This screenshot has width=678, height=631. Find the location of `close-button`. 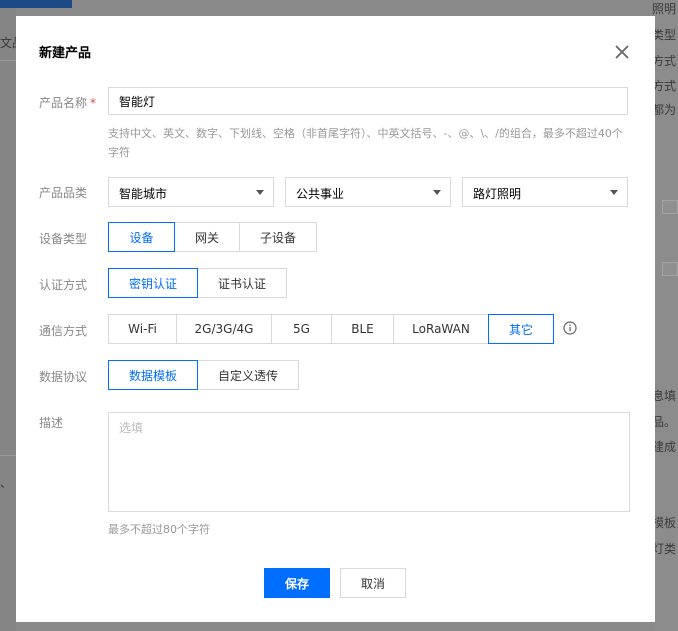

close-button is located at coordinates (622, 52).